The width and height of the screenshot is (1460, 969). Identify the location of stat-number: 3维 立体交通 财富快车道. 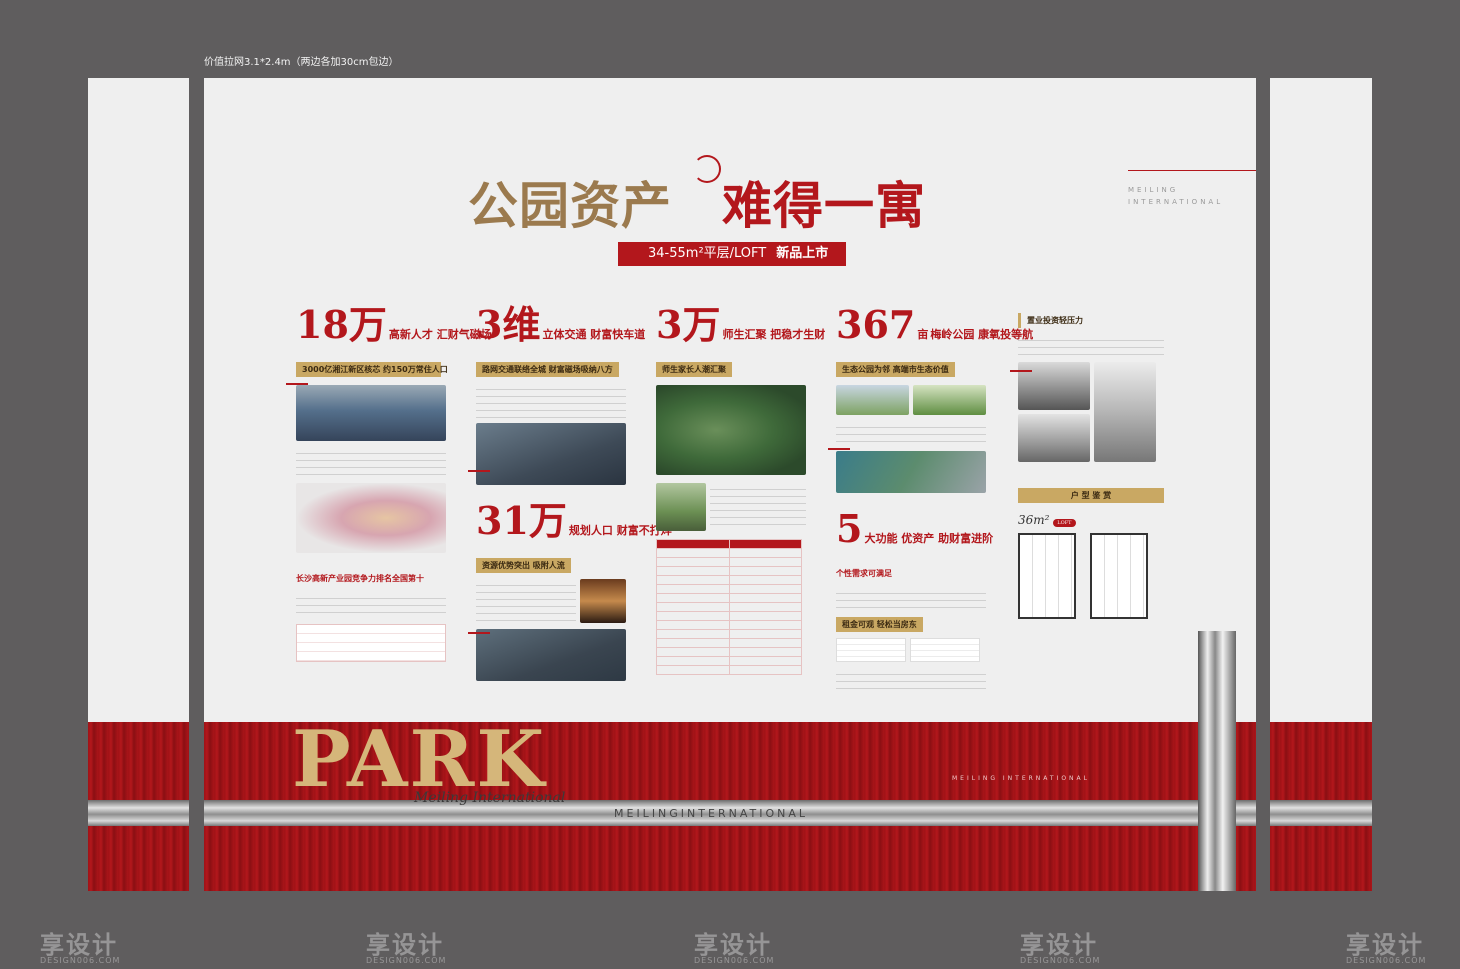
(561, 324).